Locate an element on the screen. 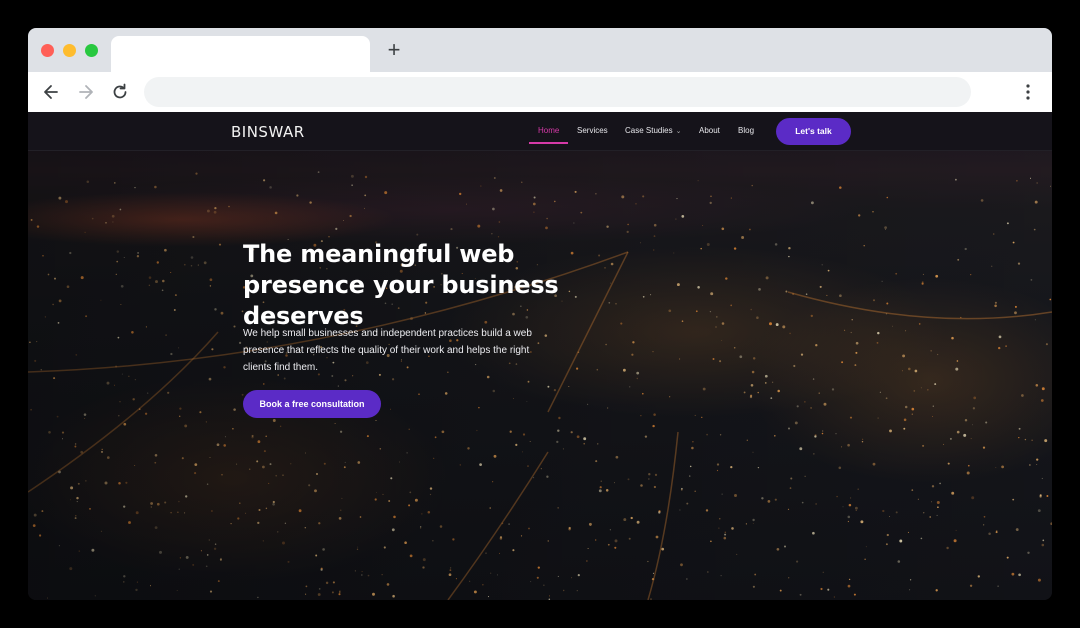  nav-link-services: Services is located at coordinates (592, 130).